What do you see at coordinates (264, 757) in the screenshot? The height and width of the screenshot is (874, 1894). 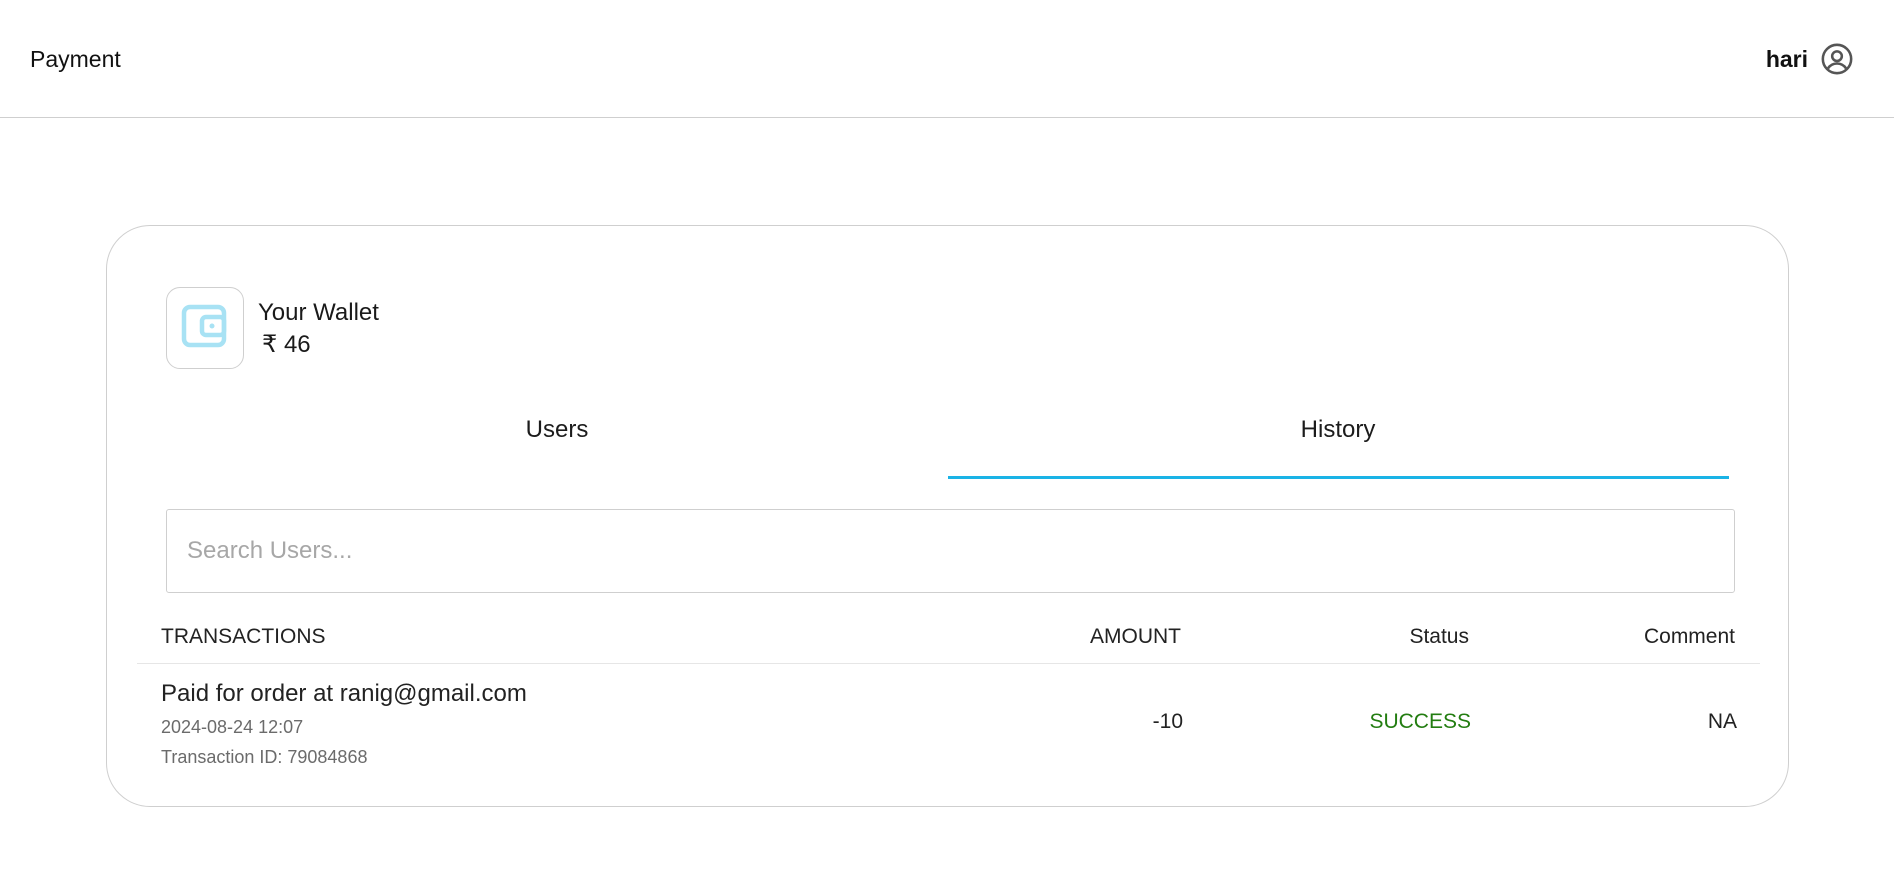 I see `transaction-id: Transaction ID: 79084868` at bounding box center [264, 757].